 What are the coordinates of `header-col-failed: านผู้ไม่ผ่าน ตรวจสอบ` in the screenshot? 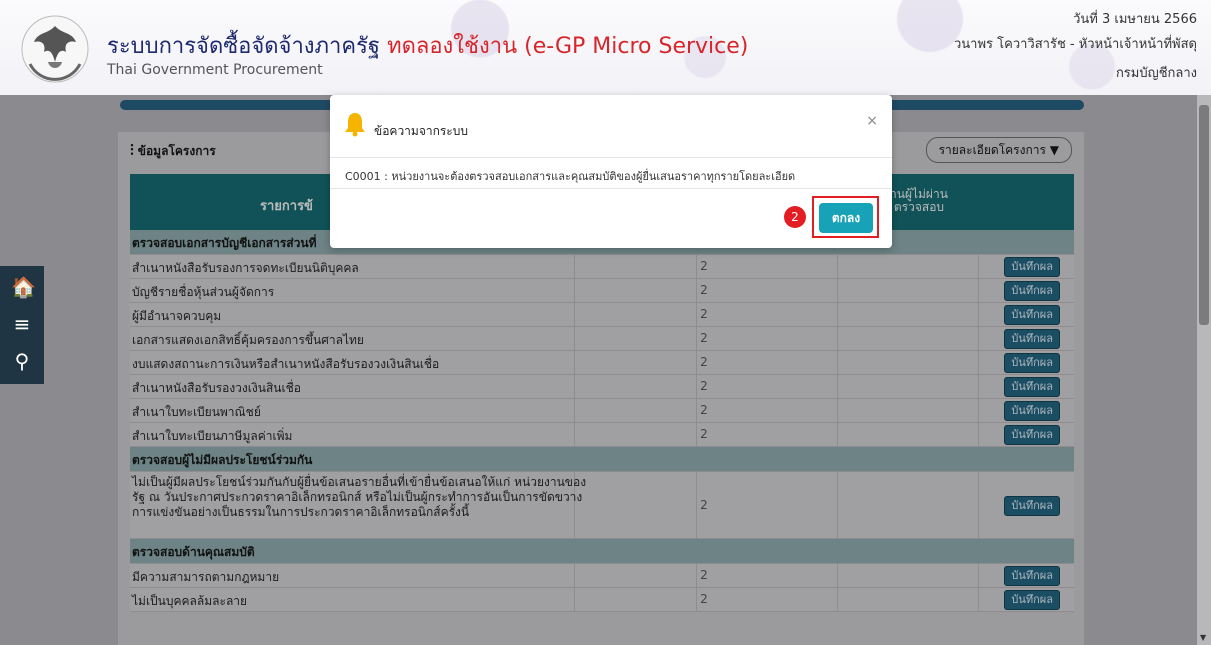 It's located at (919, 201).